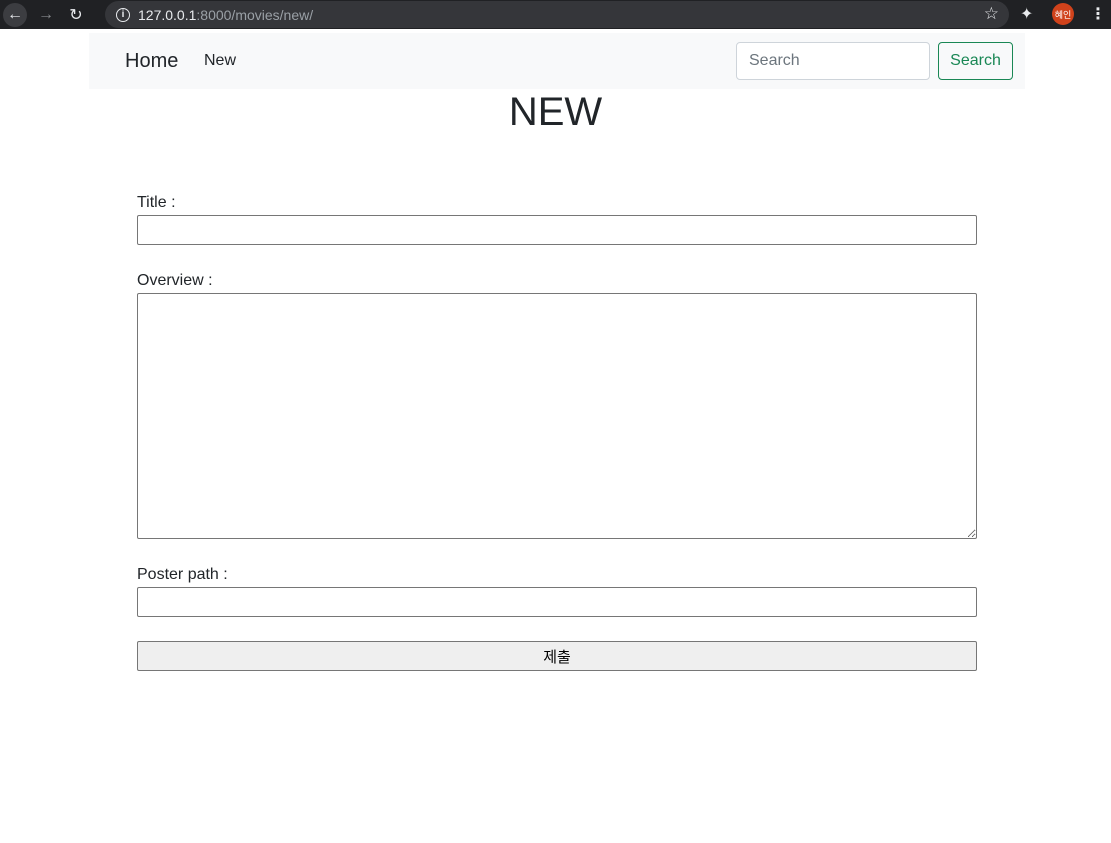 This screenshot has height=843, width=1111. What do you see at coordinates (1063, 14) in the screenshot?
I see `profile-avatar: 혜인` at bounding box center [1063, 14].